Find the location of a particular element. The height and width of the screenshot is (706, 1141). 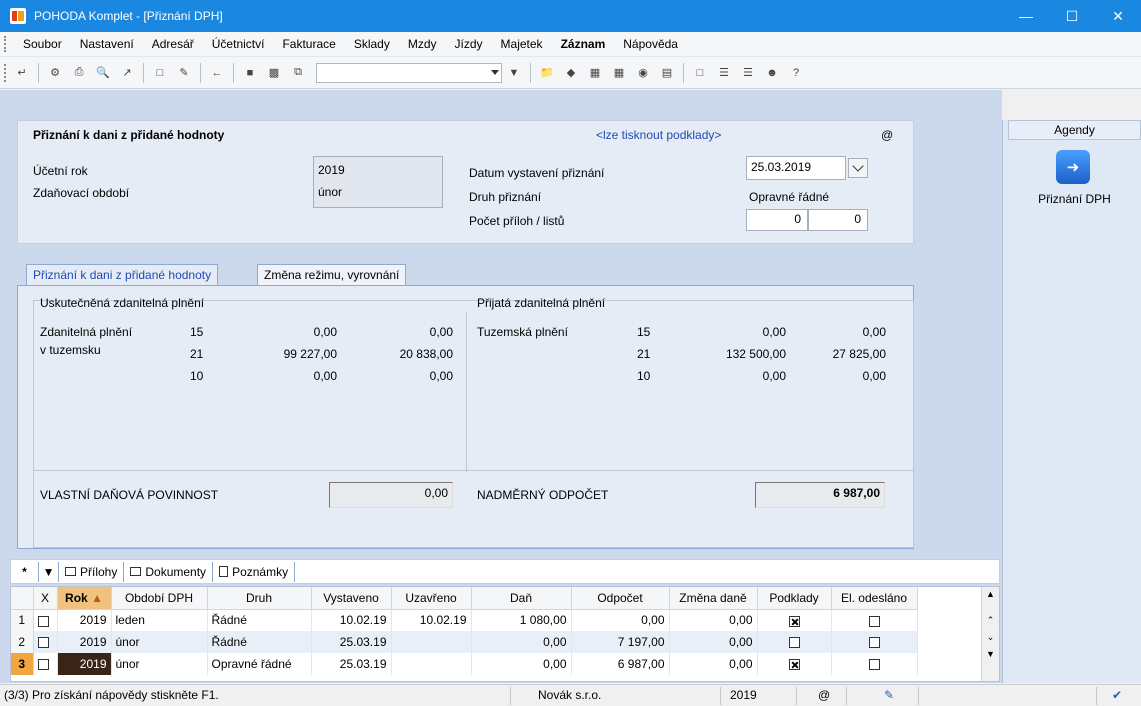

save-icon: ■ is located at coordinates (250, 73).